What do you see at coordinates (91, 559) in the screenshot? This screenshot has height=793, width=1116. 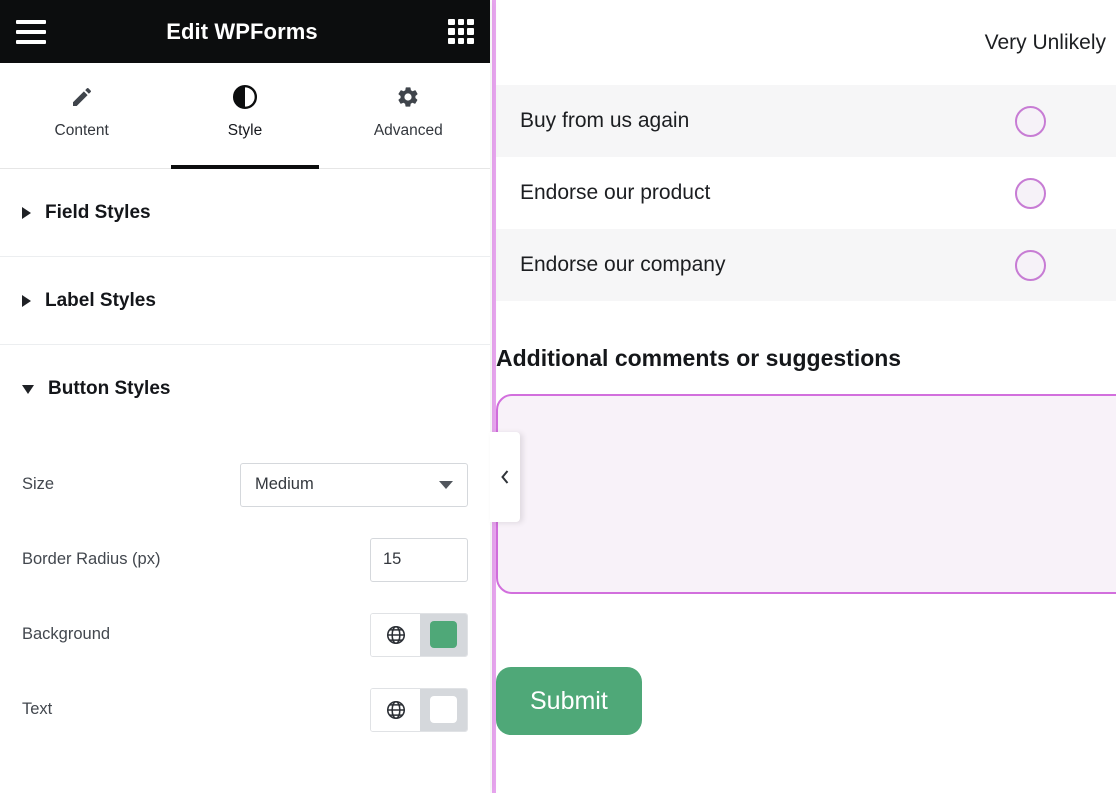 I see `border-radius-label: Border Radius (px)` at bounding box center [91, 559].